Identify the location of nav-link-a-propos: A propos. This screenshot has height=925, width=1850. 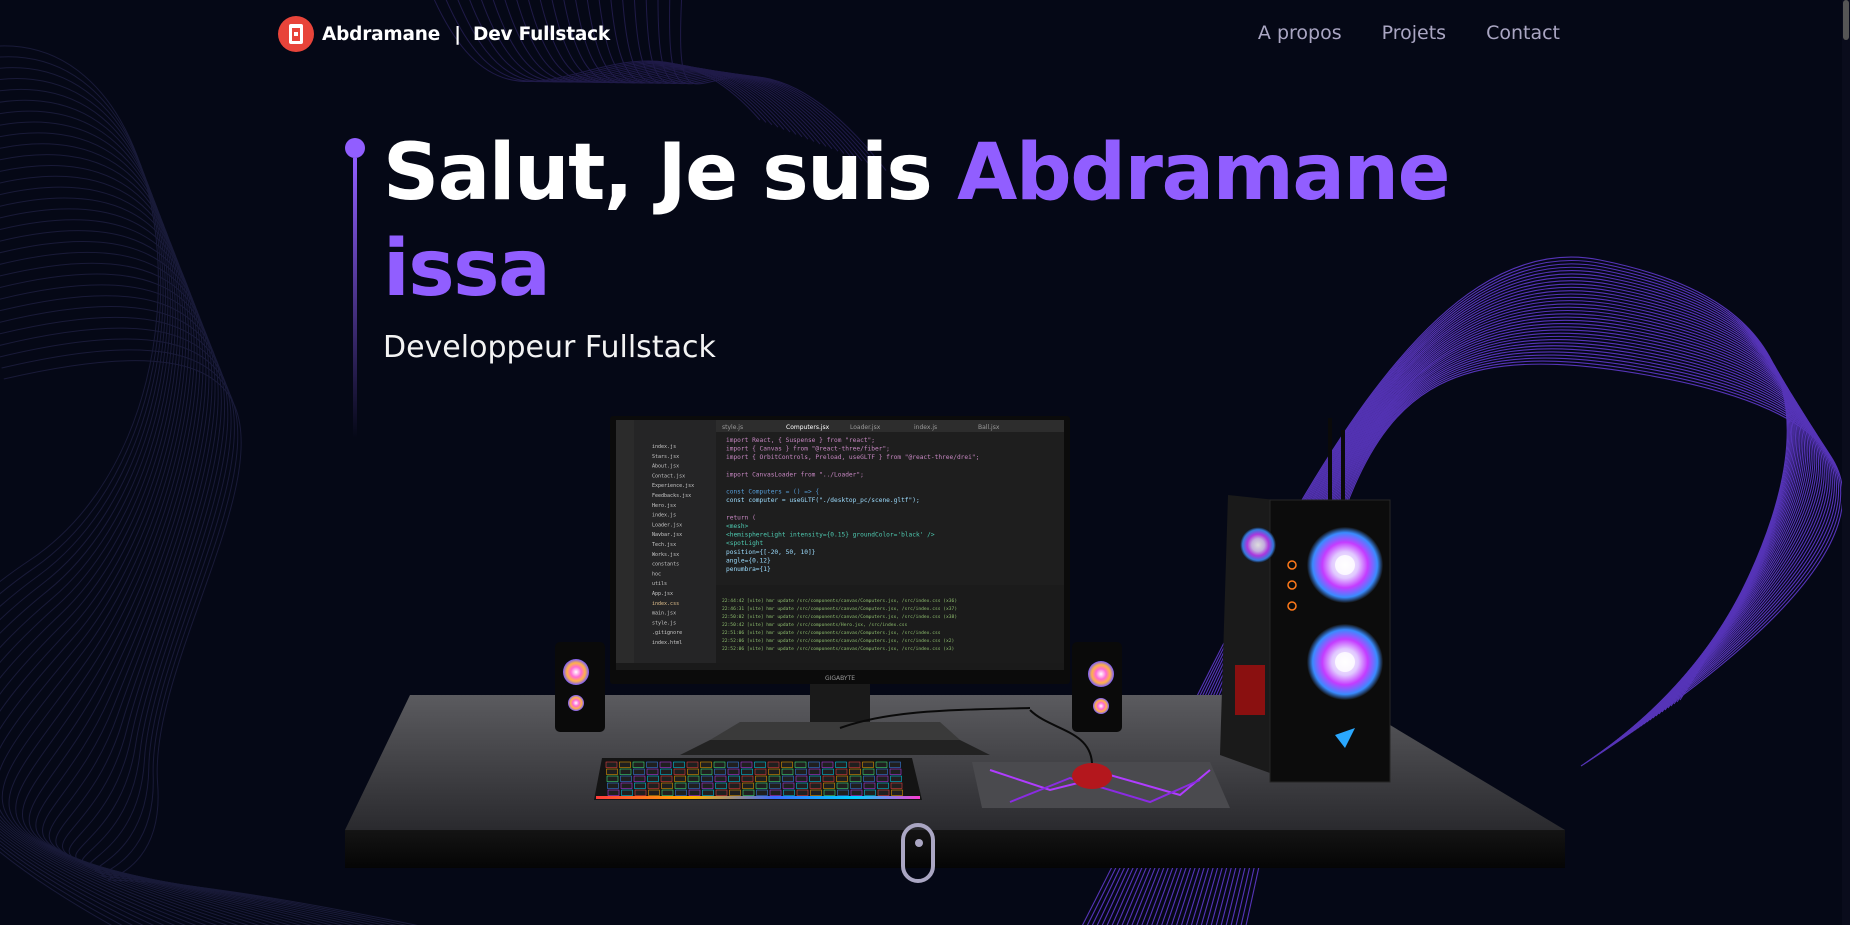
(1300, 33).